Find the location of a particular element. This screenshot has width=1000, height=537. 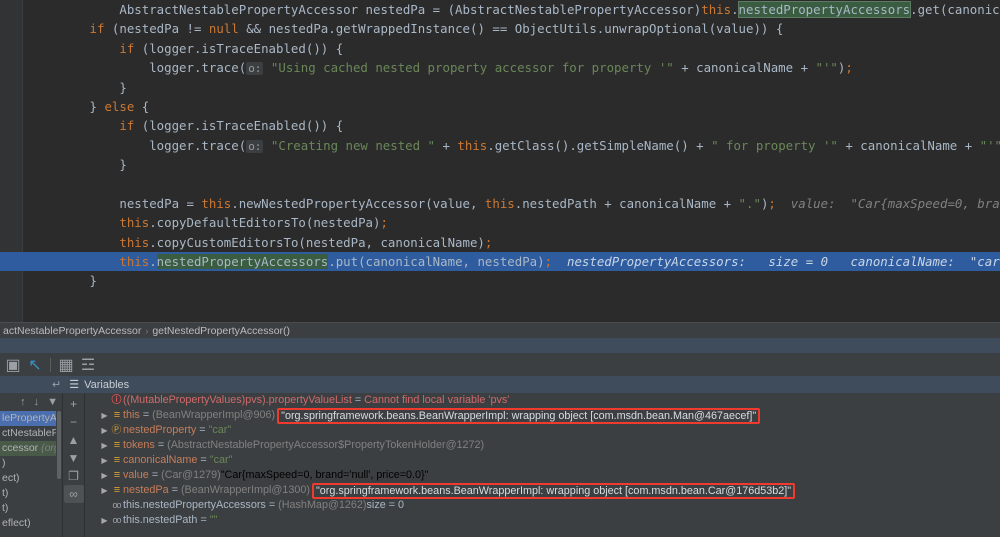

variable-reference: (BeanWrapperImpl@1300) is located at coordinates (245, 490).